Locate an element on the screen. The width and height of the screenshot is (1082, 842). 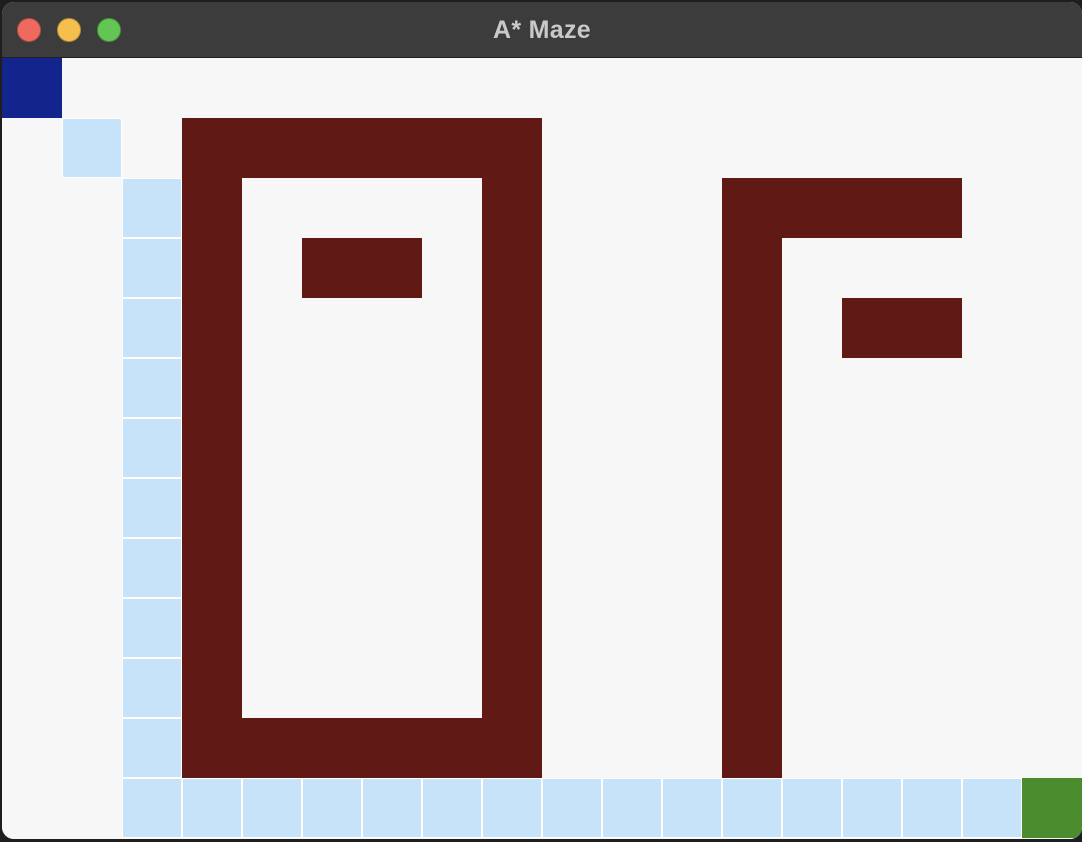
start-cell is located at coordinates (32, 88).